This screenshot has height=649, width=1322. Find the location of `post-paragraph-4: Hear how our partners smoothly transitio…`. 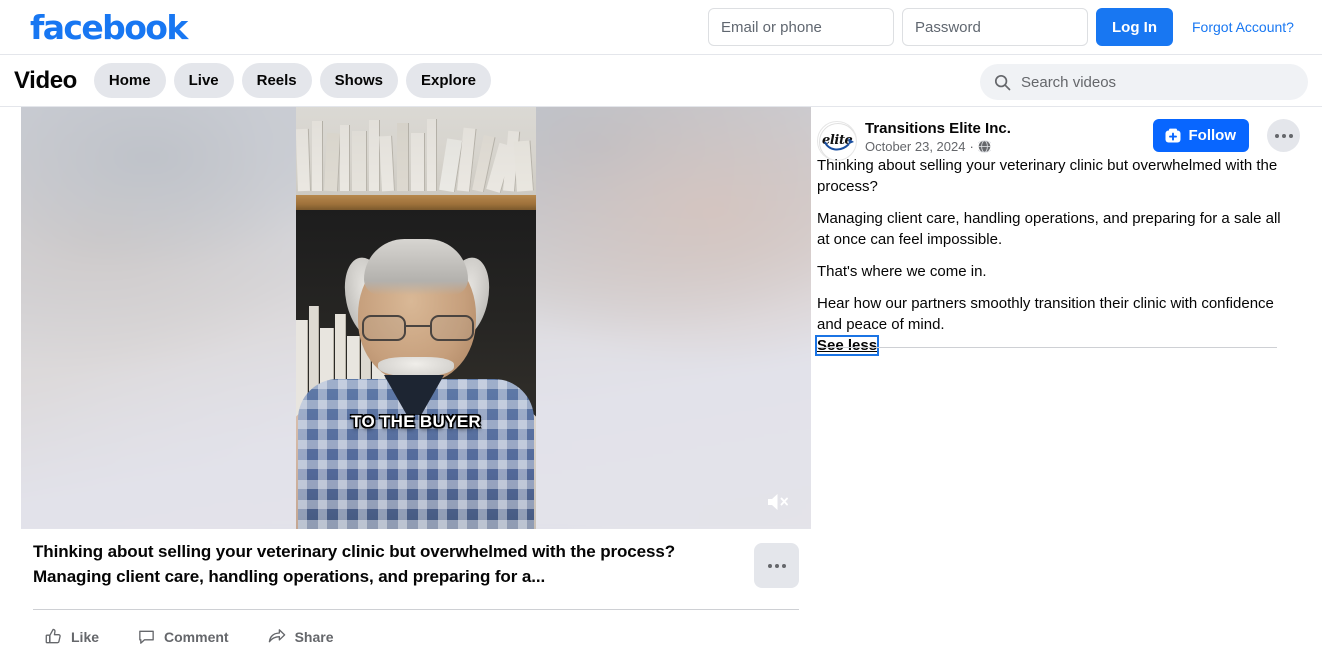

post-paragraph-4: Hear how our partners smoothly transitio… is located at coordinates (1045, 314).